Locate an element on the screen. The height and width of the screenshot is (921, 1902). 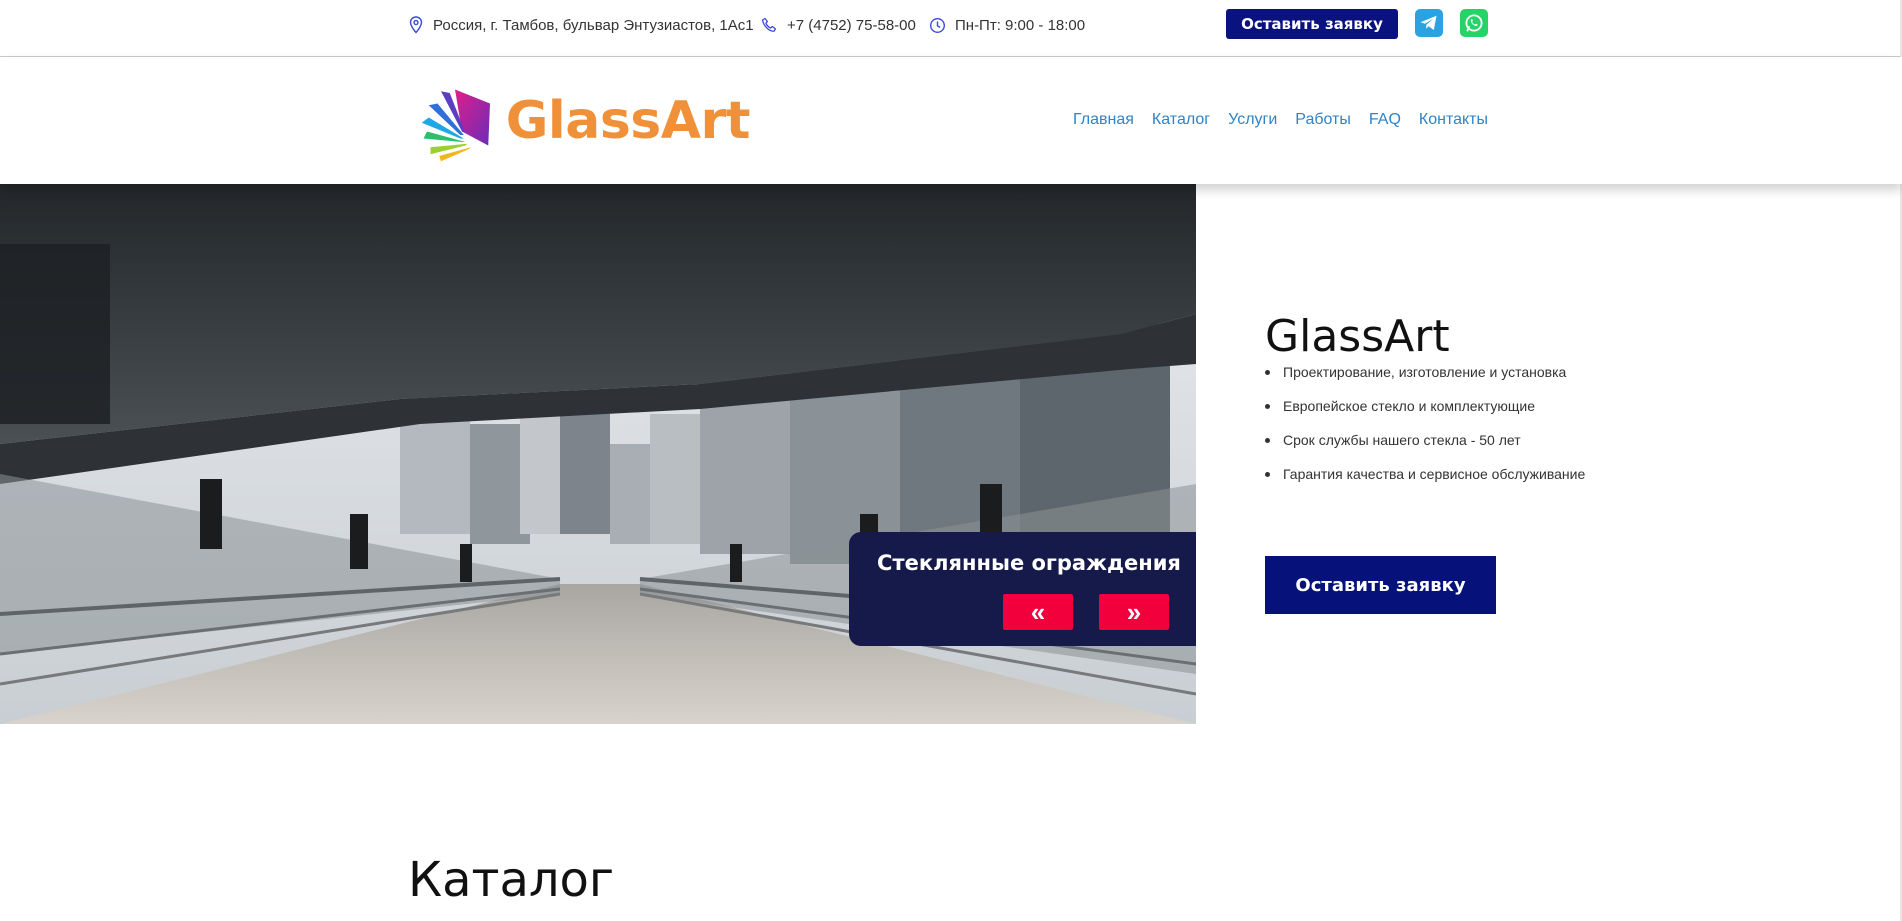
logo-mark-icon is located at coordinates (455, 125).